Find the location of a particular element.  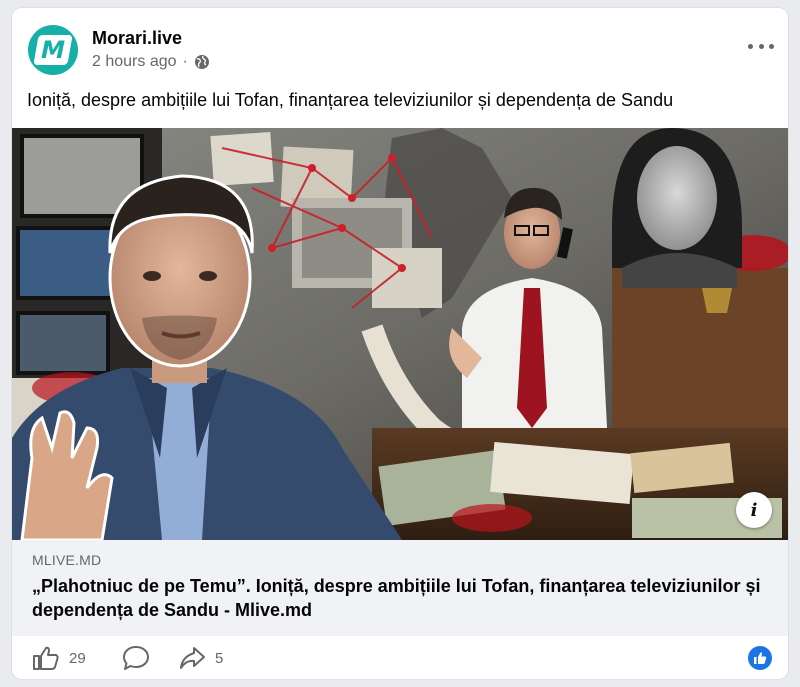

share-icon is located at coordinates (192, 658).